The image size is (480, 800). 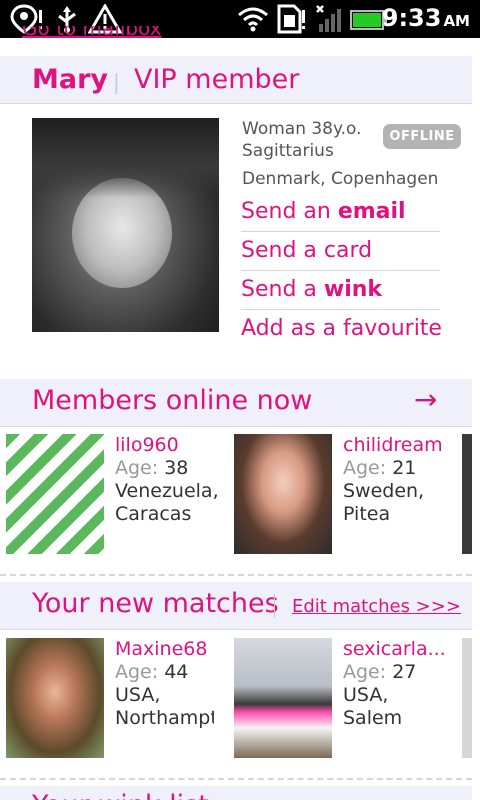 I want to click on section-title: Your new matches, so click(x=155, y=603).